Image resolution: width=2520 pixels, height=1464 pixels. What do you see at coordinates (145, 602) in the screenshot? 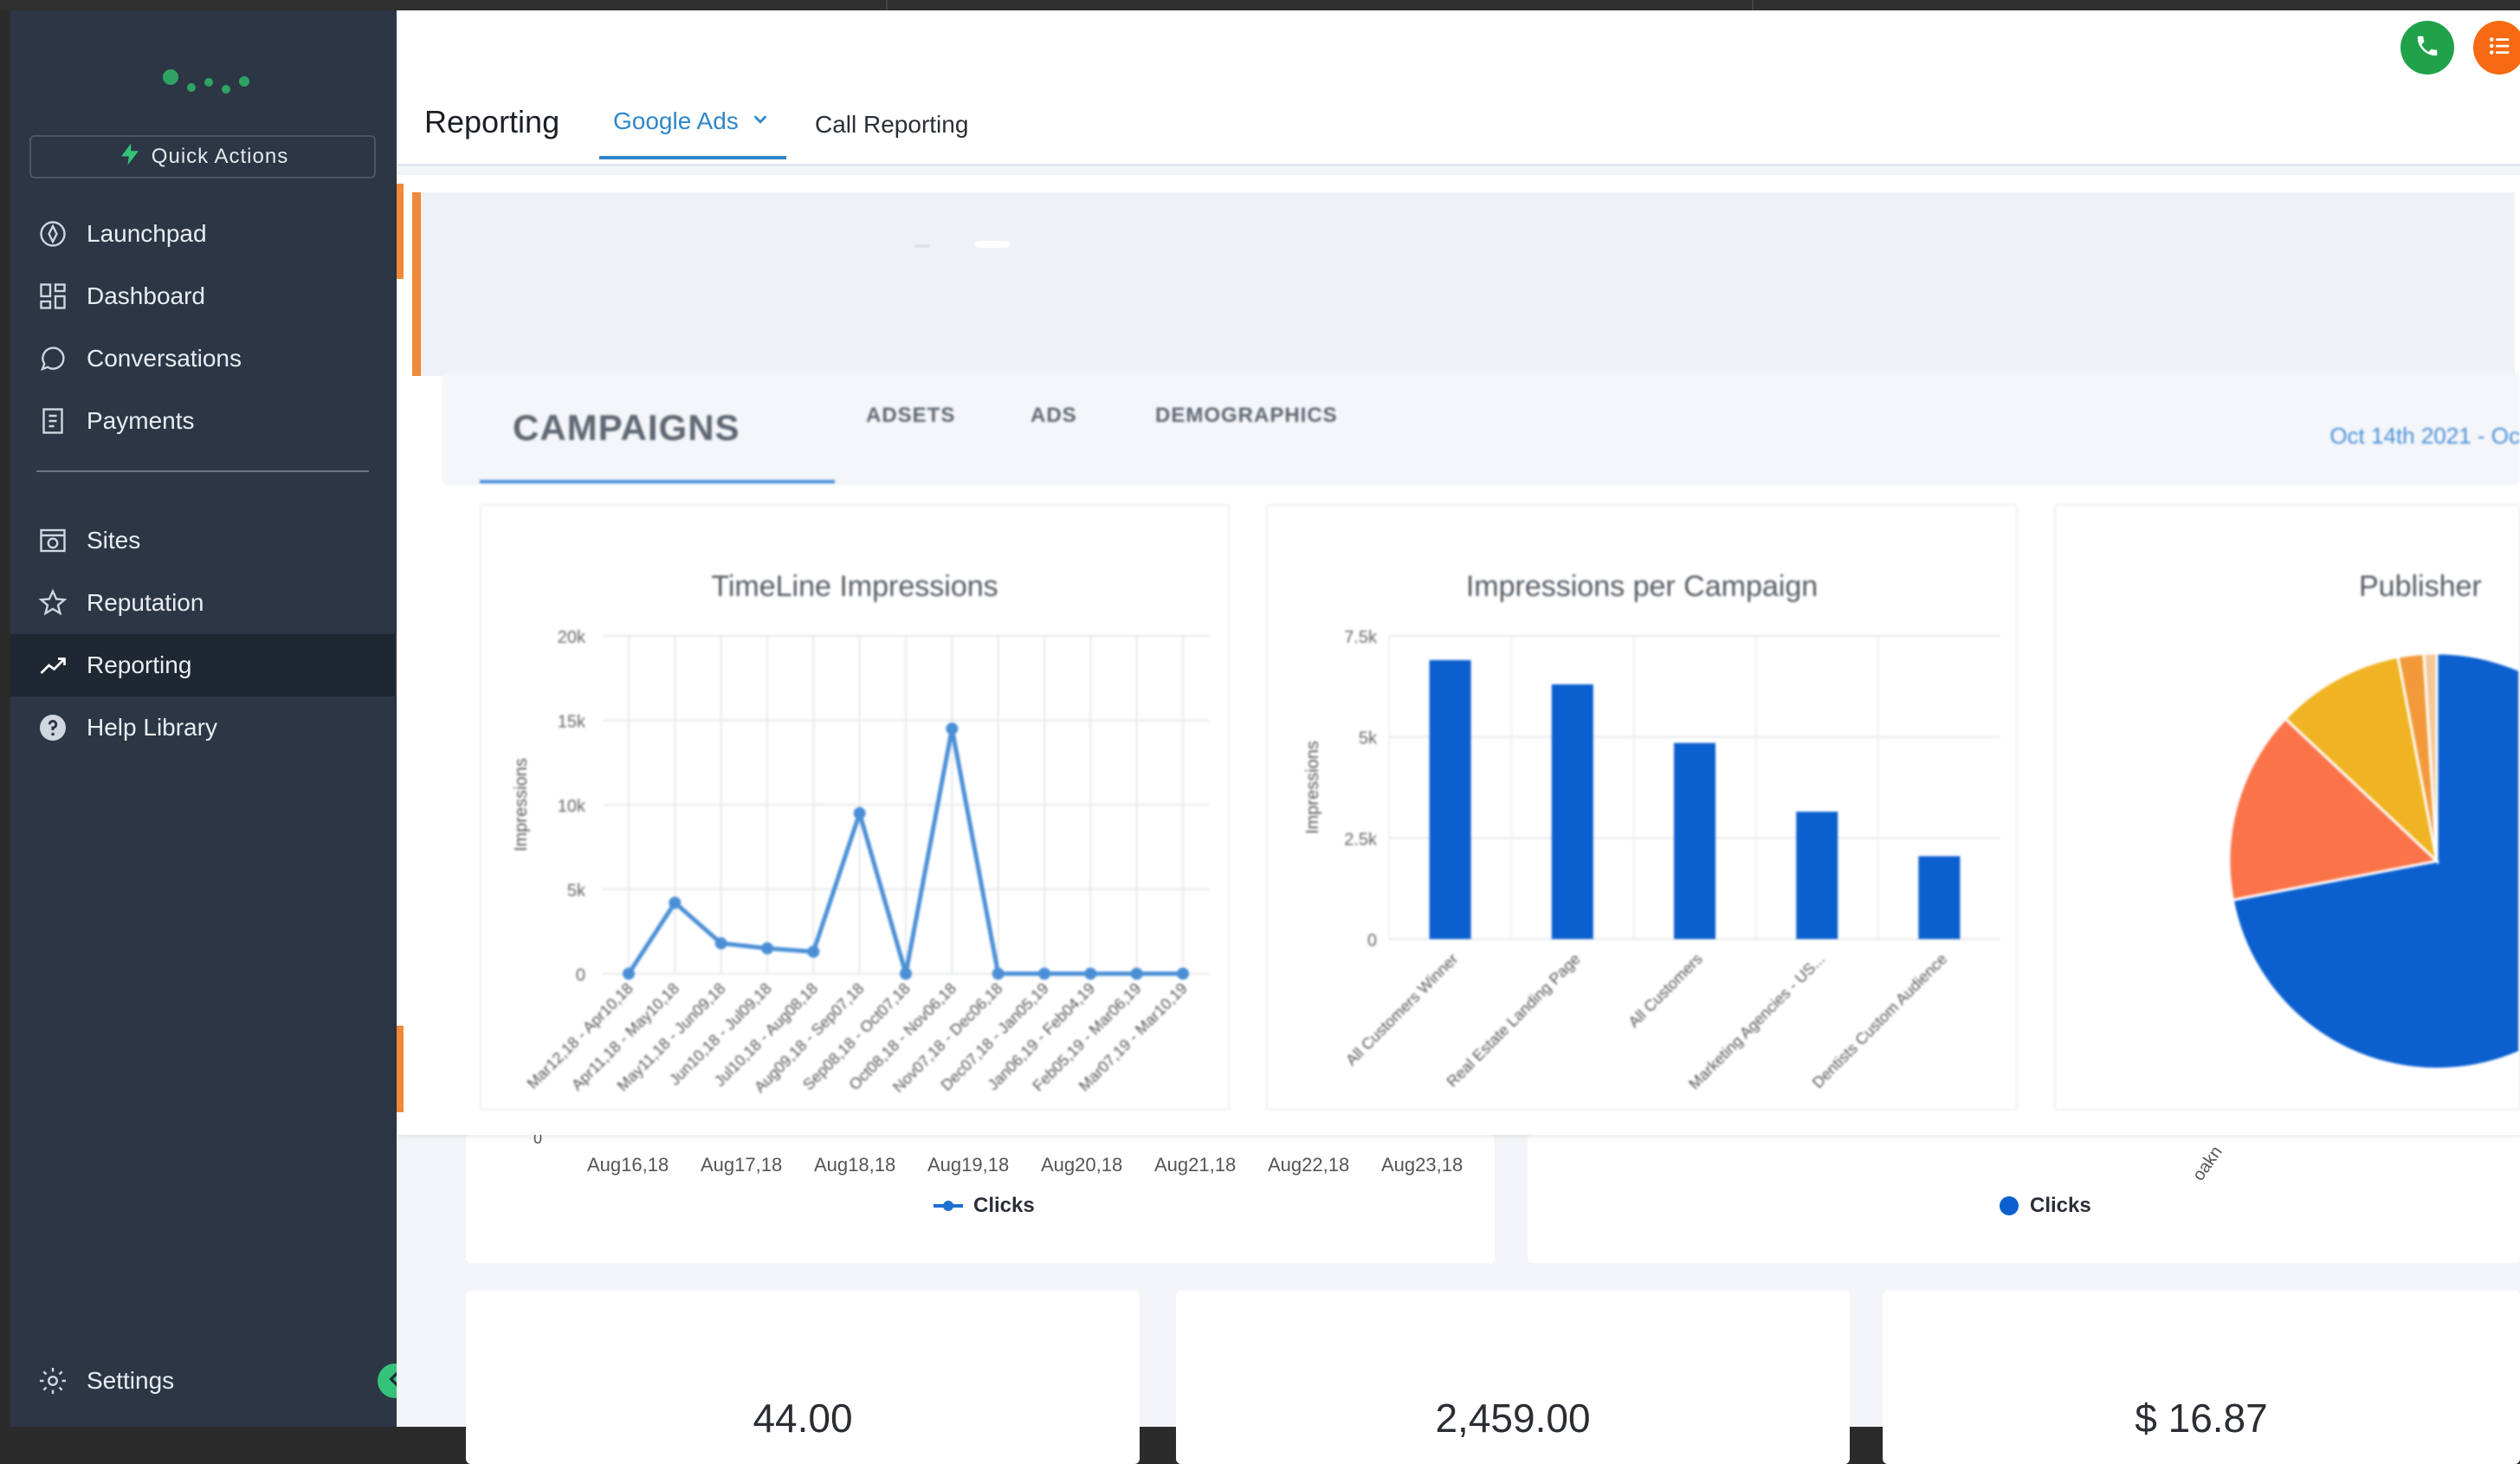
I see `sidebar-item-label: Reputation` at bounding box center [145, 602].